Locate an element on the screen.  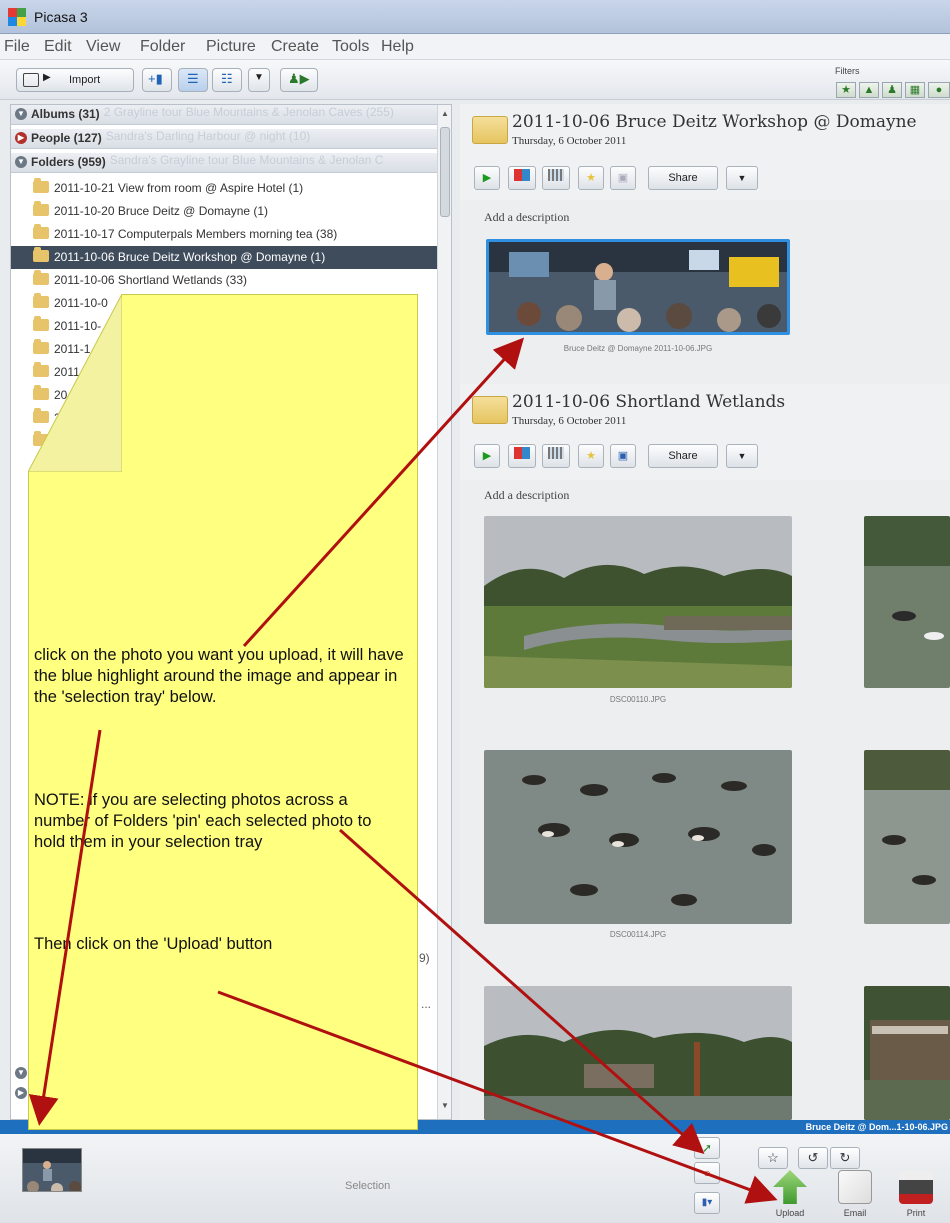
folder-label: 2011-10-06 Shortland Wetlands (33) is located at coordinates (151, 280).